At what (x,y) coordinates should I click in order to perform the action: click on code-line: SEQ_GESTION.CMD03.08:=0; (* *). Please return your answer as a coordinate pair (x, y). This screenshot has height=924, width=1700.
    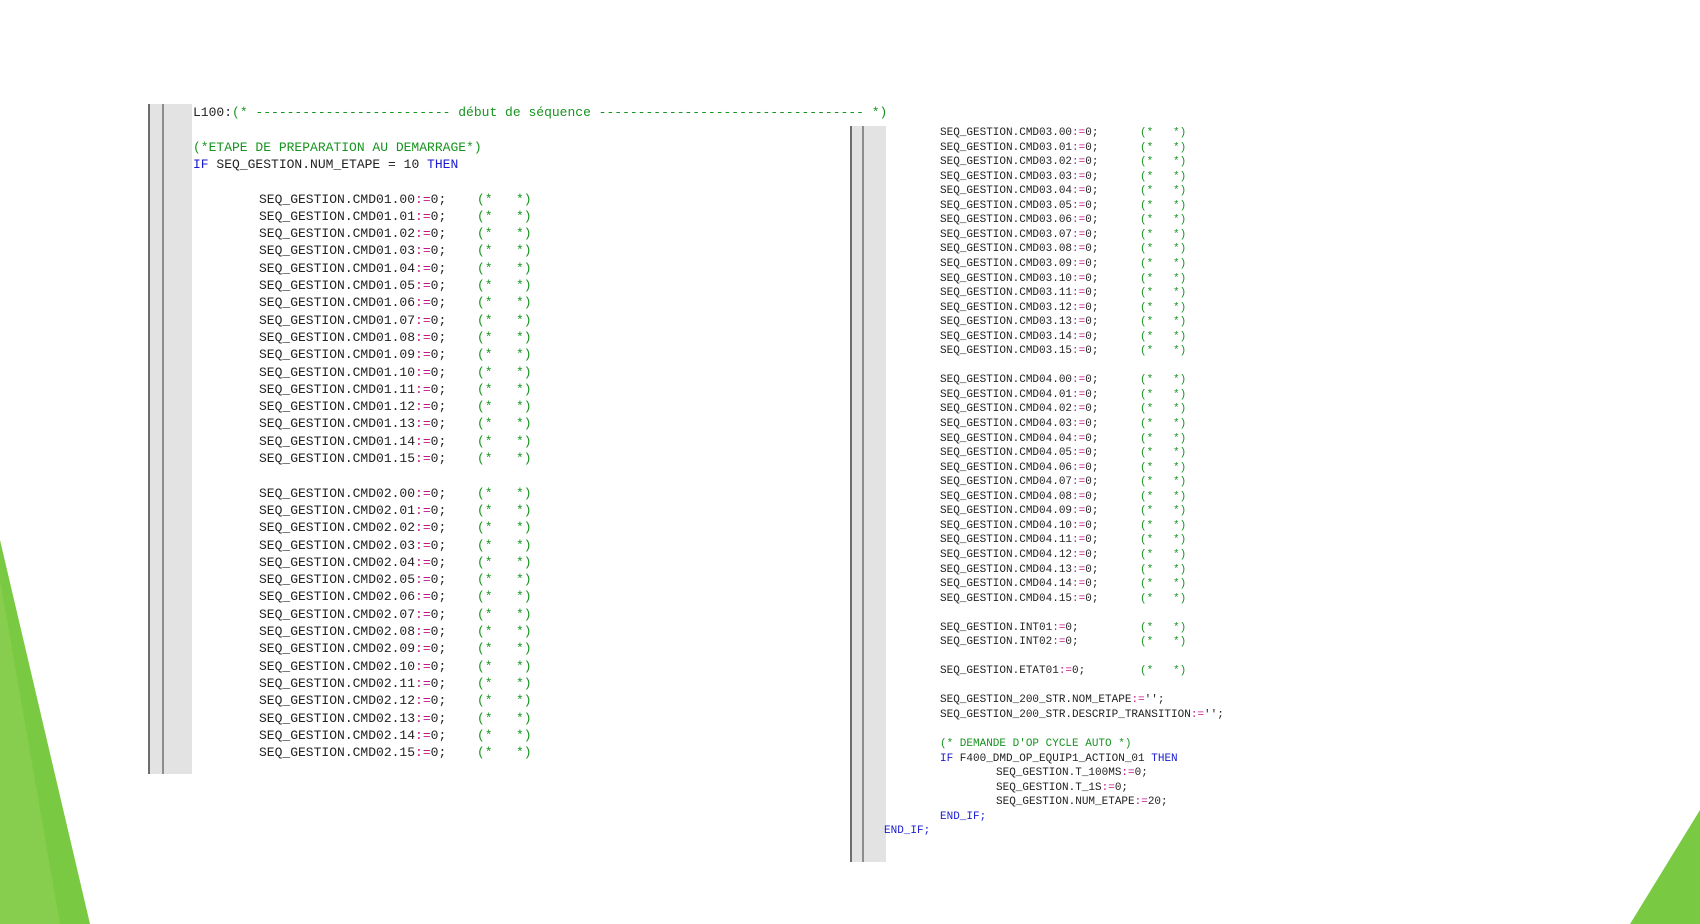
    Looking at the image, I should click on (1063, 249).